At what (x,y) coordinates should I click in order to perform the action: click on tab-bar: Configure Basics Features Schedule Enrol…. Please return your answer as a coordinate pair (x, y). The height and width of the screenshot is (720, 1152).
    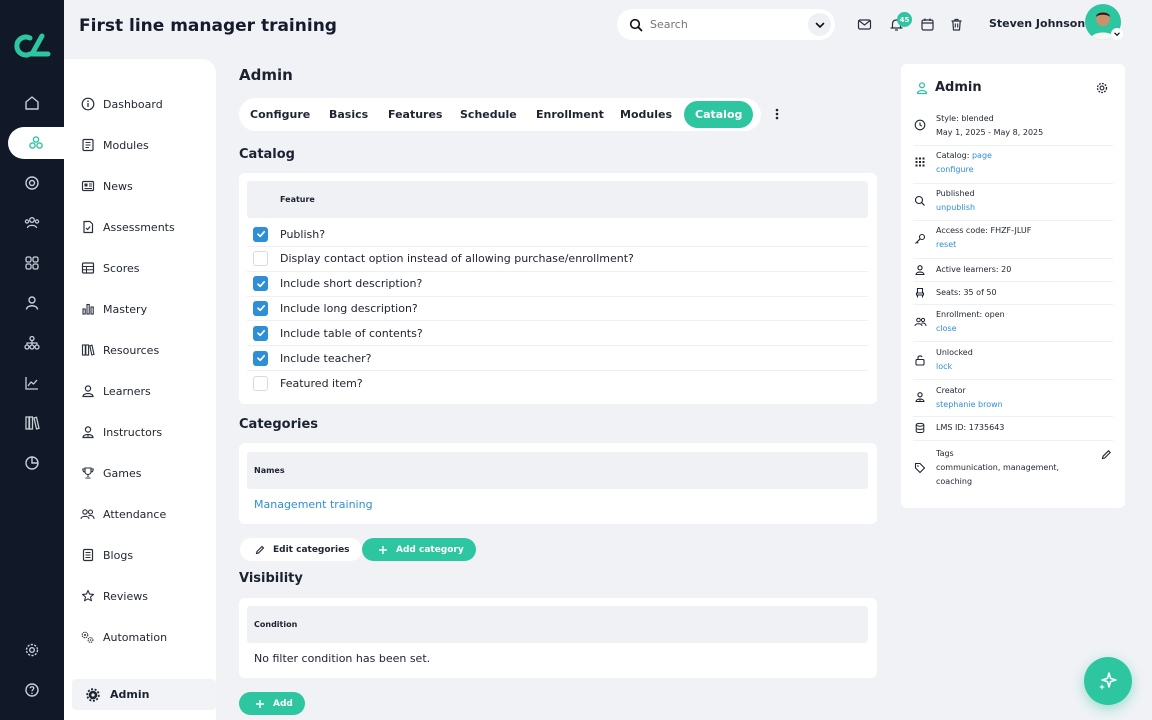
    Looking at the image, I should click on (500, 114).